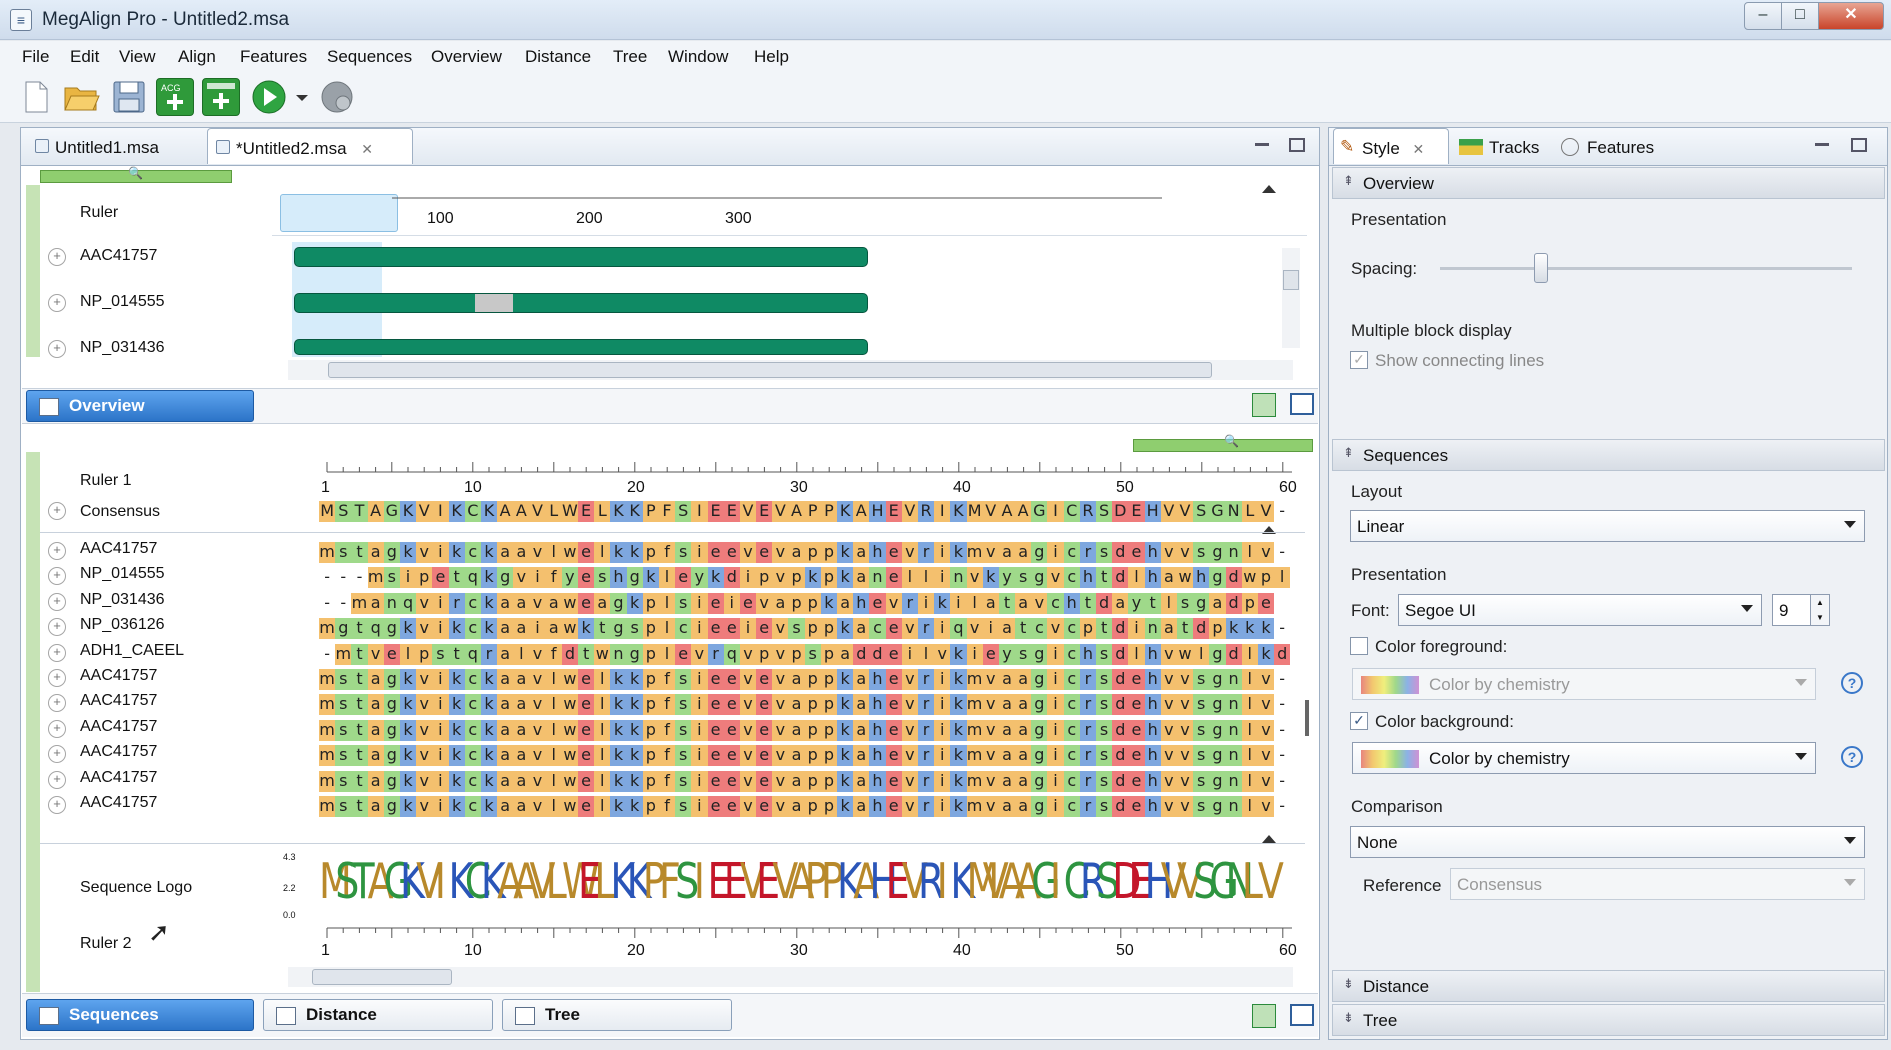  I want to click on sequences-splitter, so click(33, 722).